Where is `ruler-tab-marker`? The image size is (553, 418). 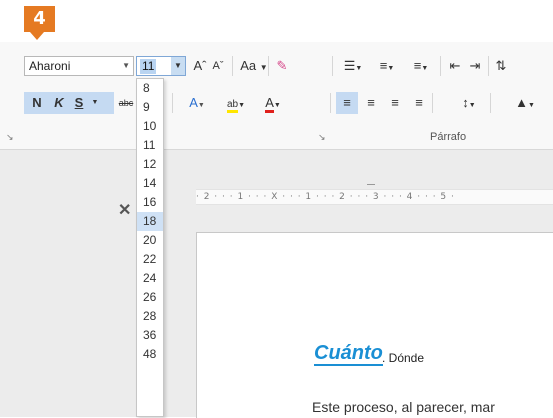
ruler-tab-marker is located at coordinates (371, 184).